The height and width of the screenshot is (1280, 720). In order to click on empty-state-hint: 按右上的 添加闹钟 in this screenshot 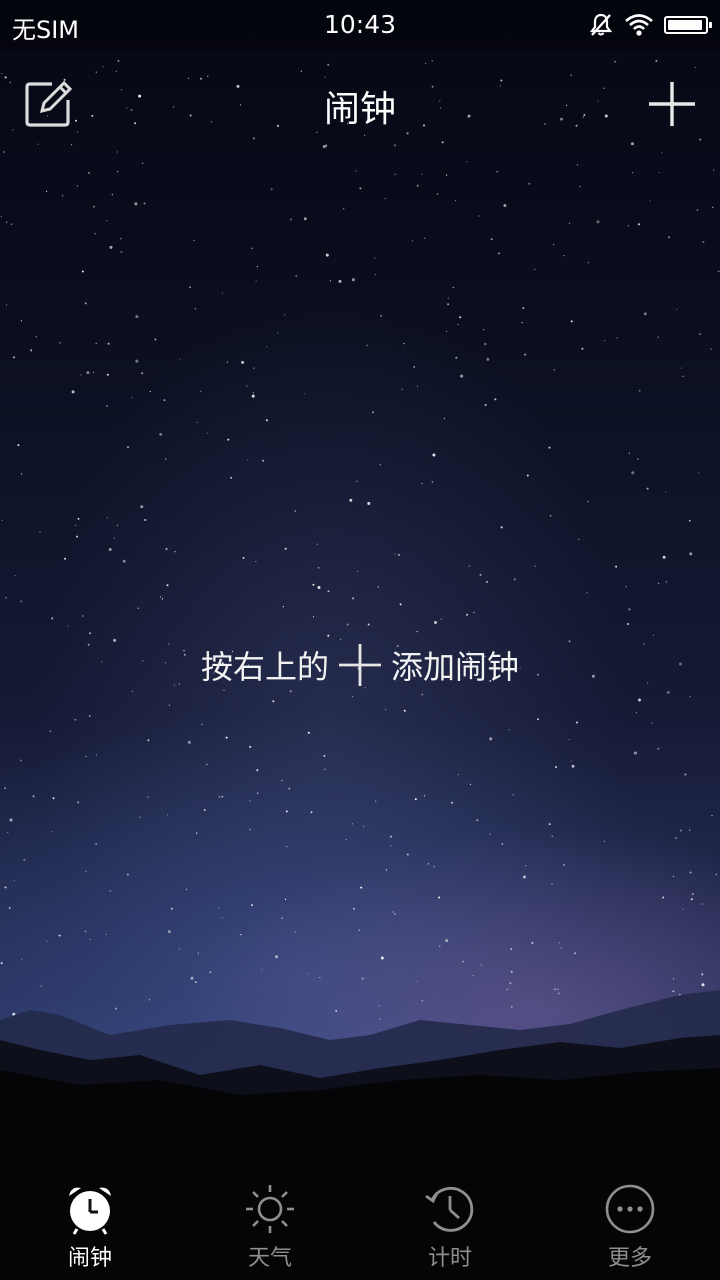, I will do `click(360, 665)`.